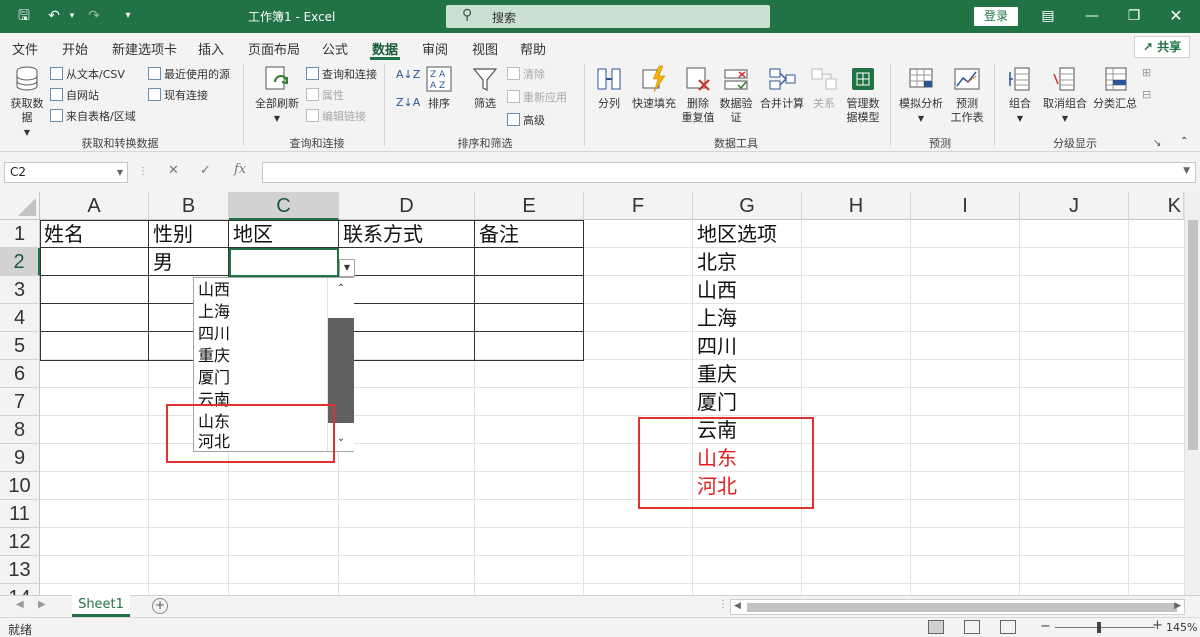 The image size is (1200, 637). Describe the element at coordinates (962, 607) in the screenshot. I see `scrollbar-thumb` at that location.